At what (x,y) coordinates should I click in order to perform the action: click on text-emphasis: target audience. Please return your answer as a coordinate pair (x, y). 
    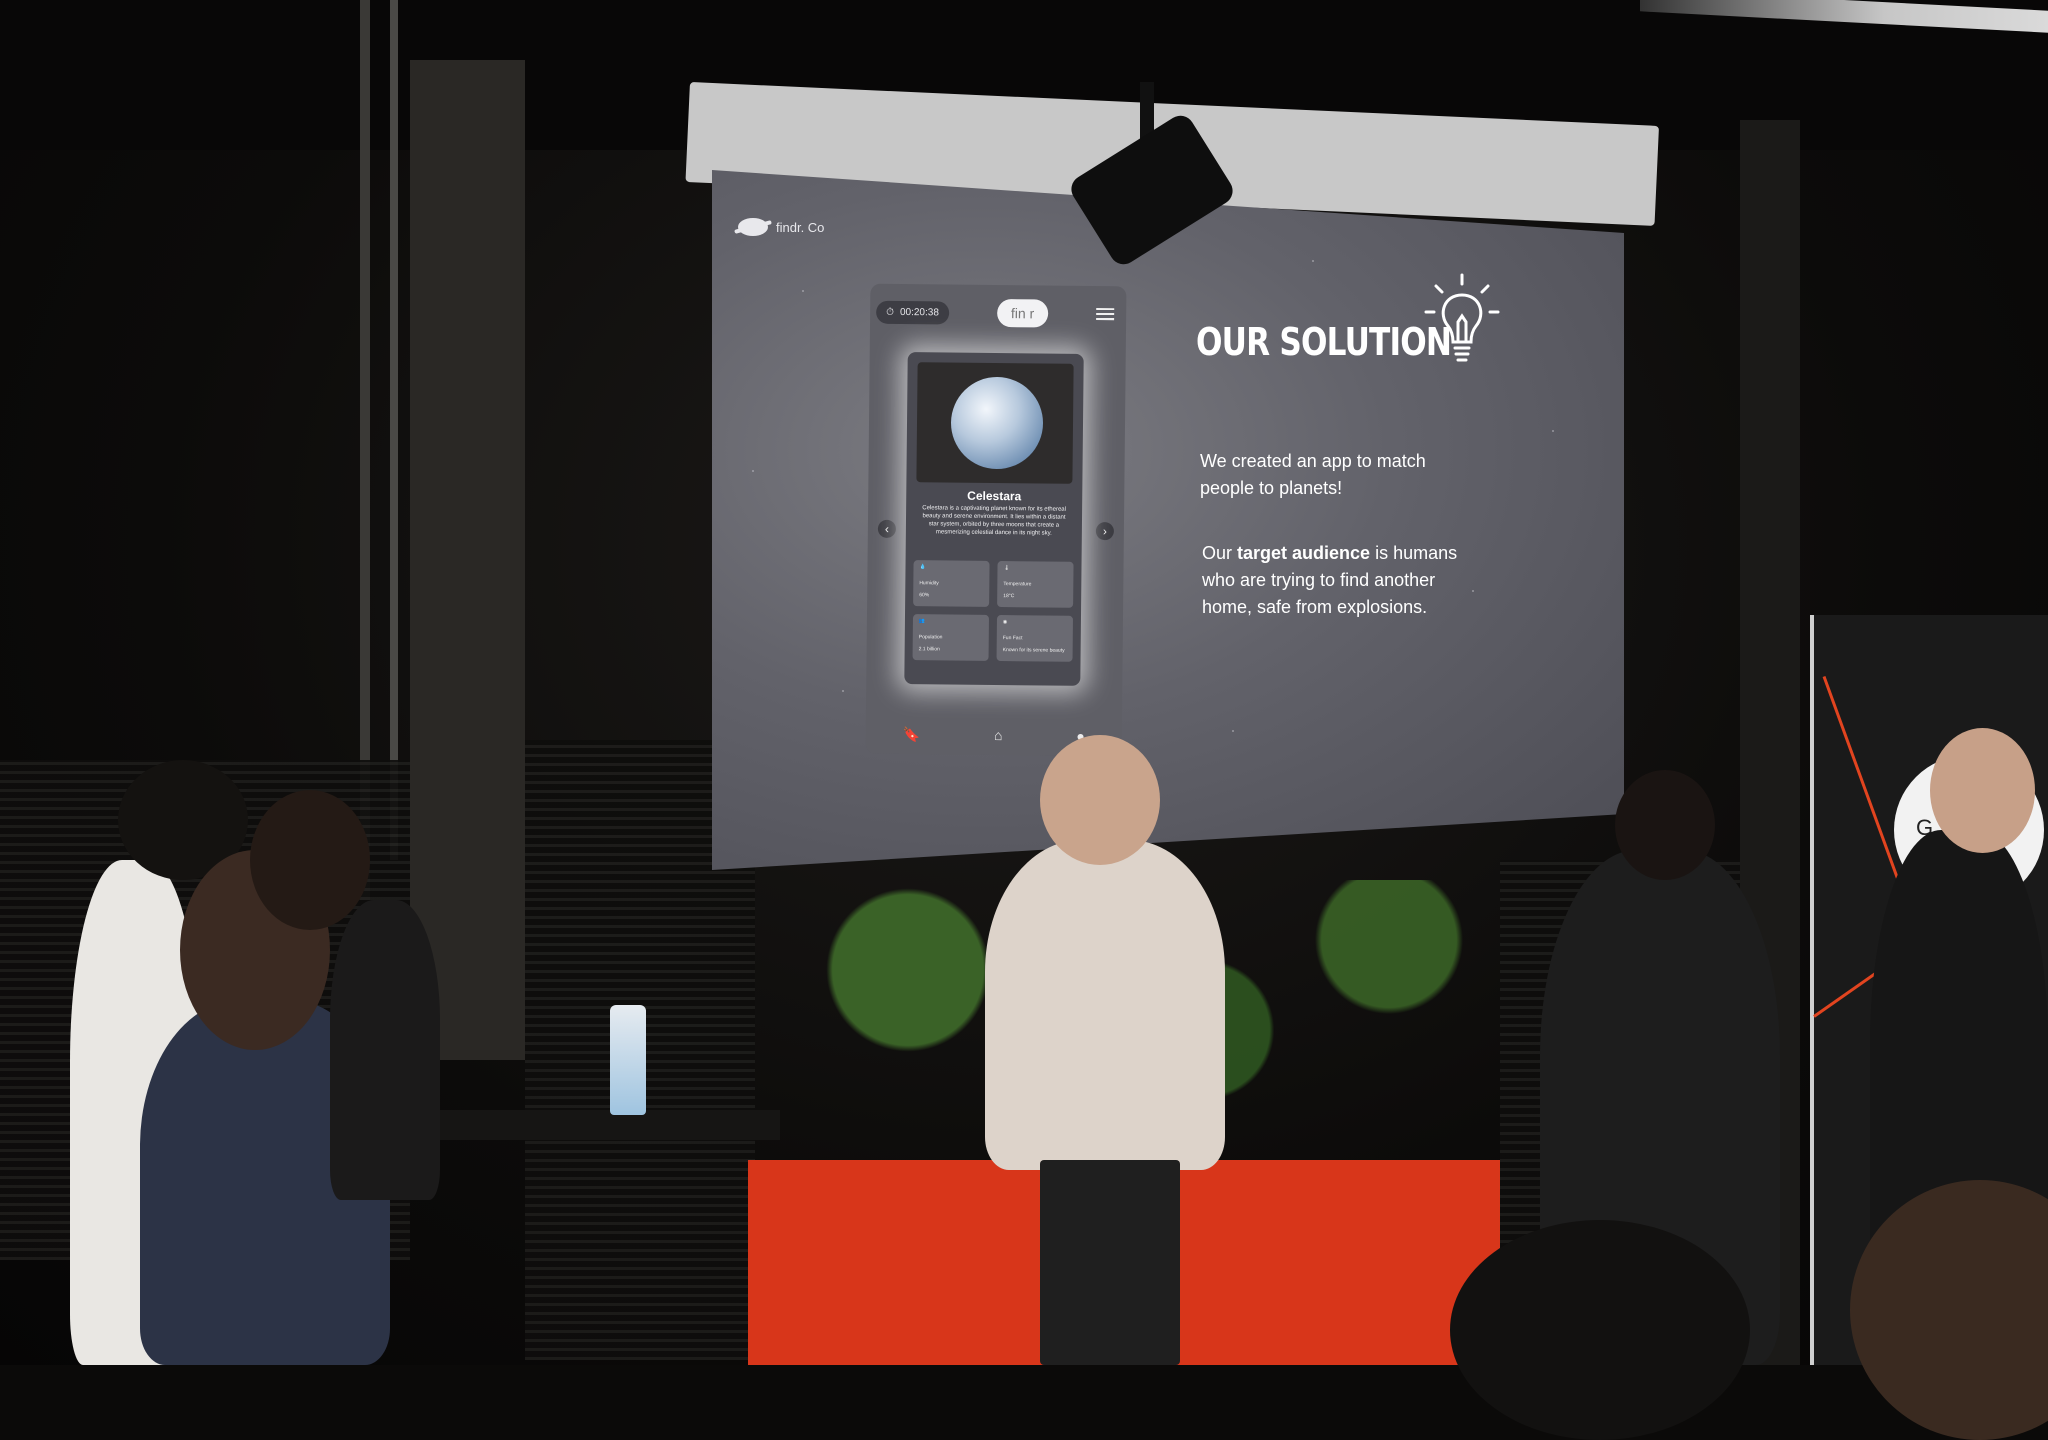
    Looking at the image, I should click on (1304, 553).